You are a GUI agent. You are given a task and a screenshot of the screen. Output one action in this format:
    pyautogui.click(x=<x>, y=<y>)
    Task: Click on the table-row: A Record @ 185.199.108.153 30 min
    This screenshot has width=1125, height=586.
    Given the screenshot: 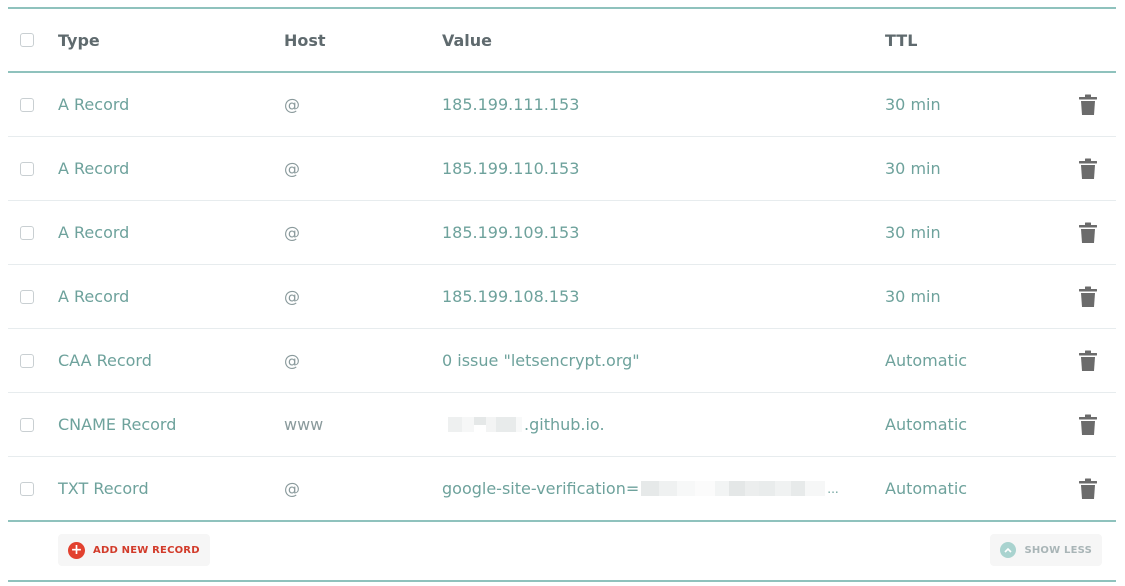 What is the action you would take?
    pyautogui.click(x=562, y=297)
    